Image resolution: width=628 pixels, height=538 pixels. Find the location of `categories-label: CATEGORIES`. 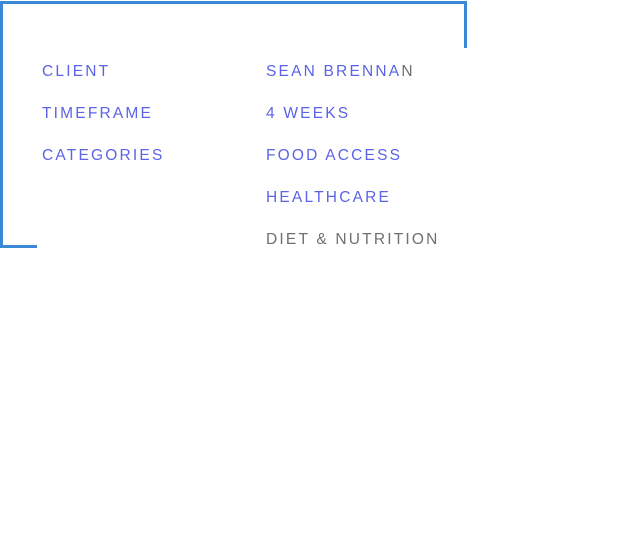

categories-label: CATEGORIES is located at coordinates (103, 155).